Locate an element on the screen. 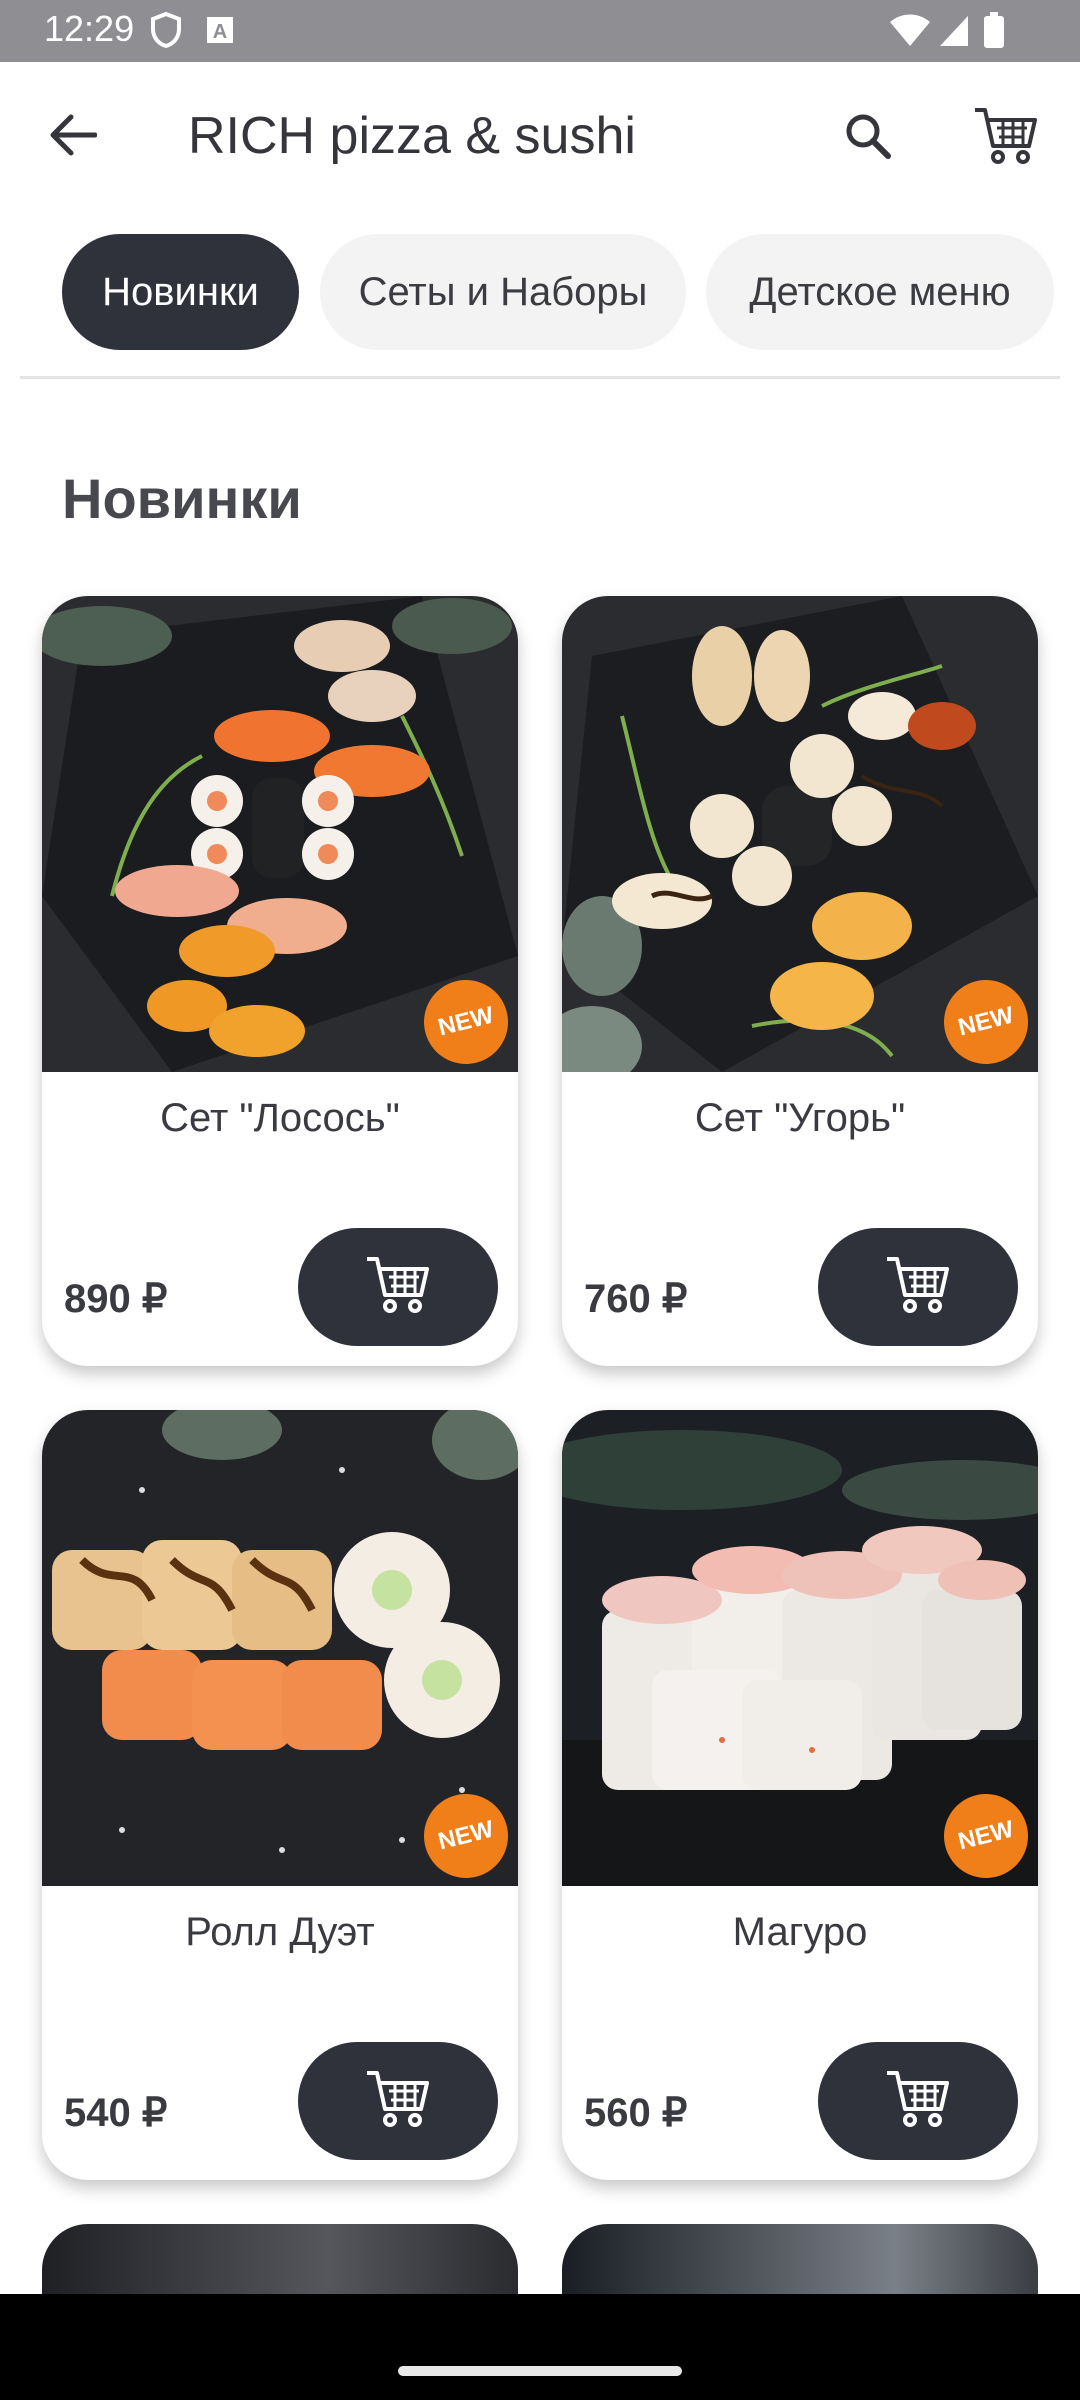 This screenshot has width=1080, height=2400. wifi-icon is located at coordinates (910, 33).